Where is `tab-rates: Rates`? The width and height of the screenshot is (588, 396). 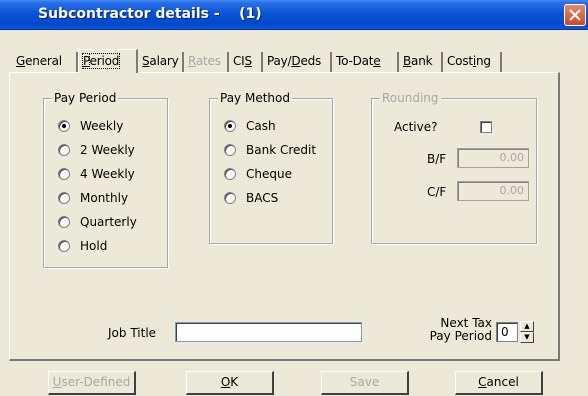 tab-rates: Rates is located at coordinates (206, 62).